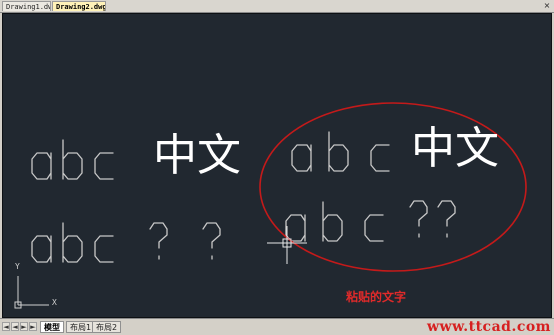 This screenshot has height=335, width=554. What do you see at coordinates (24, 326) in the screenshot?
I see `next-layout-icon: ►` at bounding box center [24, 326].